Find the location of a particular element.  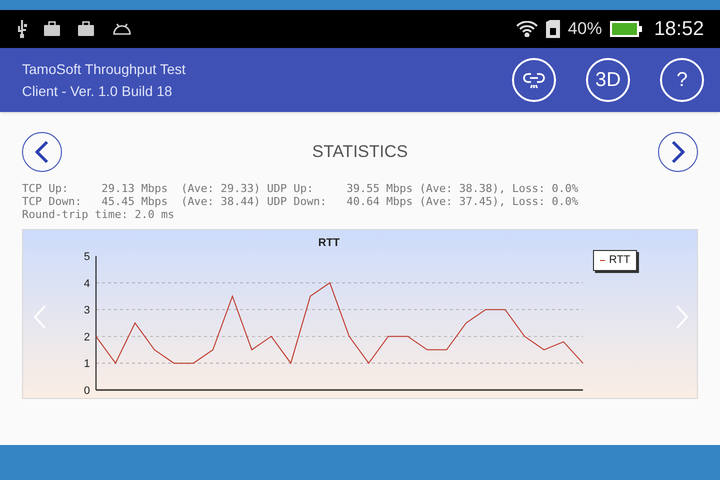

help-button: ? is located at coordinates (682, 80).